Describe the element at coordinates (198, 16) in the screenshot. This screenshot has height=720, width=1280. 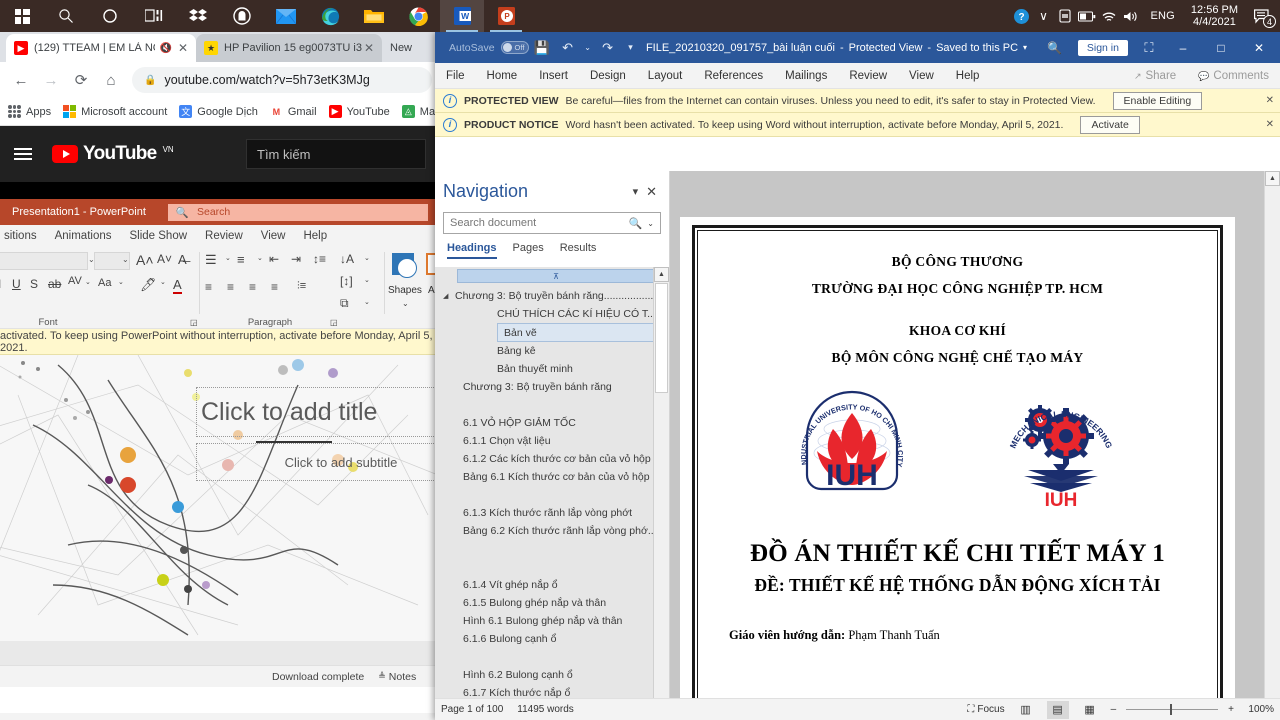
I see `dropbox-icon` at that location.